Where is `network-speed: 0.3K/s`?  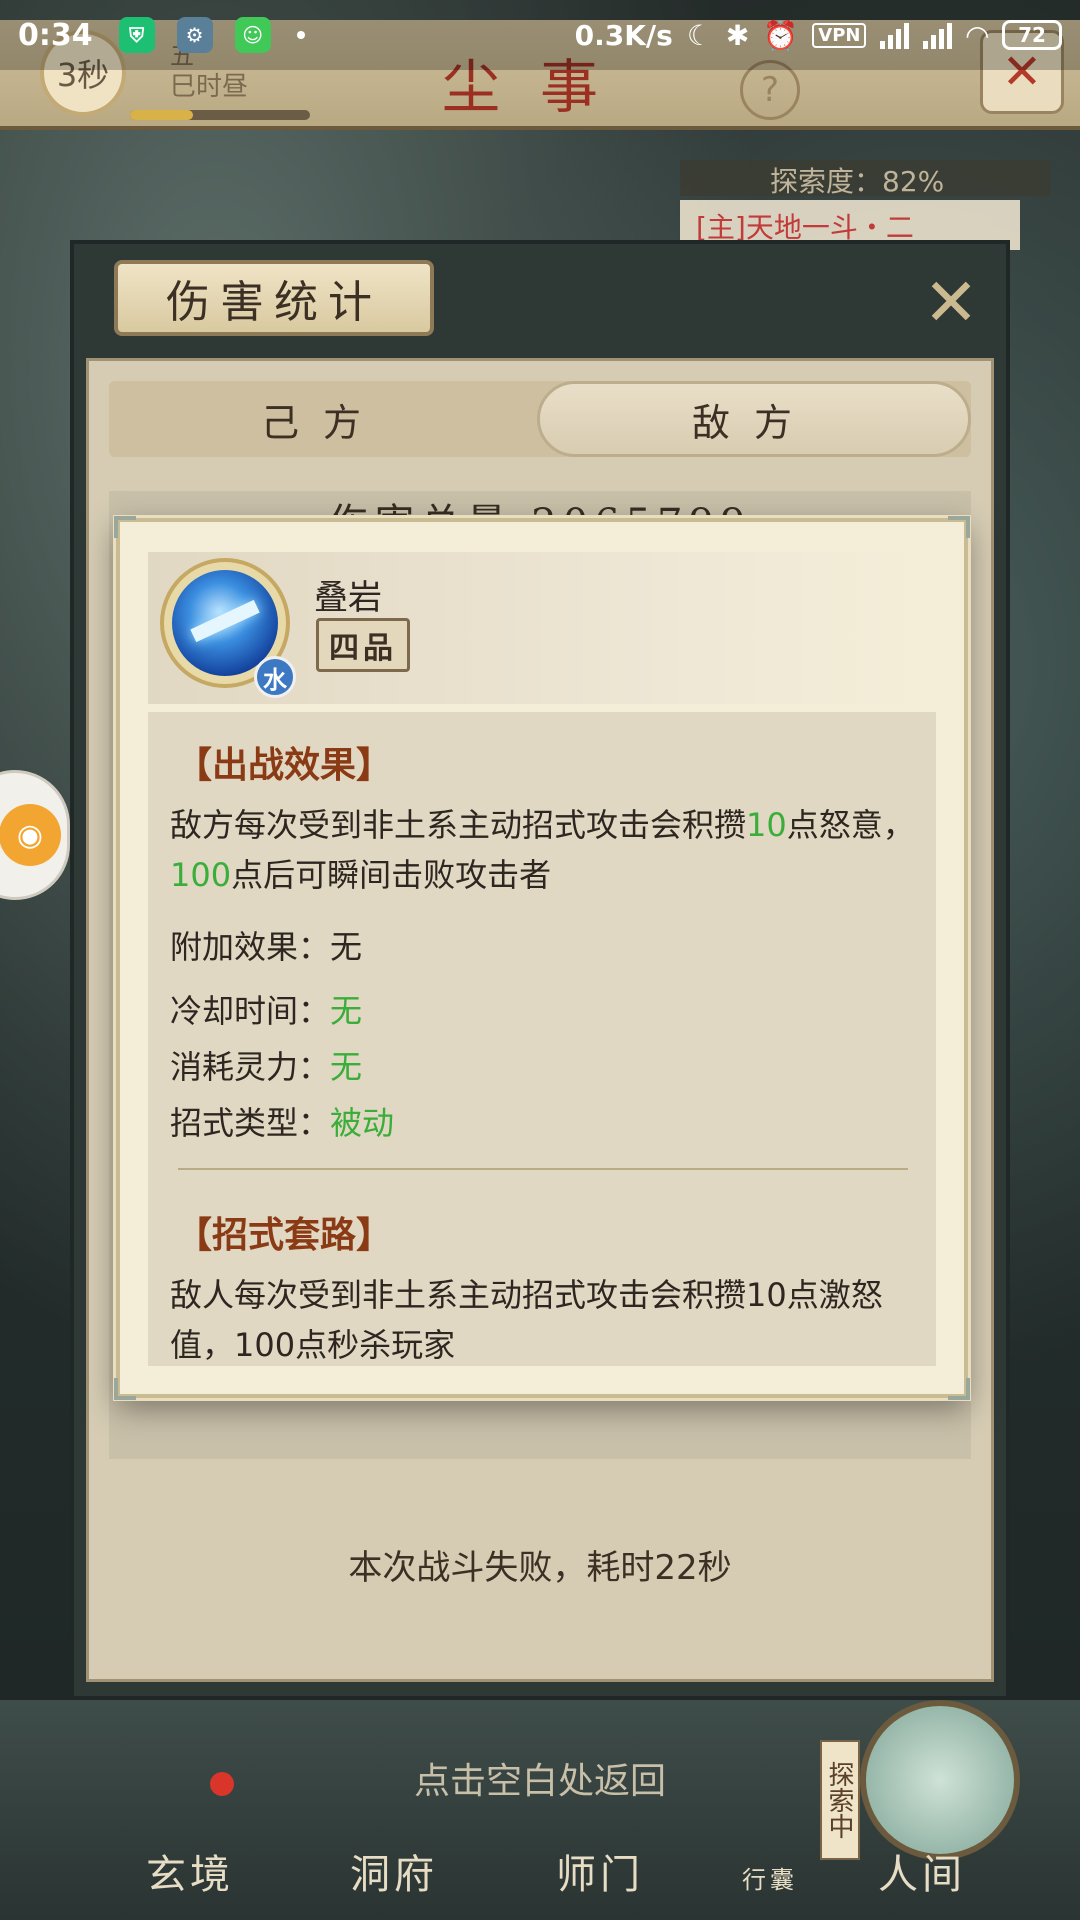 network-speed: 0.3K/s is located at coordinates (623, 35).